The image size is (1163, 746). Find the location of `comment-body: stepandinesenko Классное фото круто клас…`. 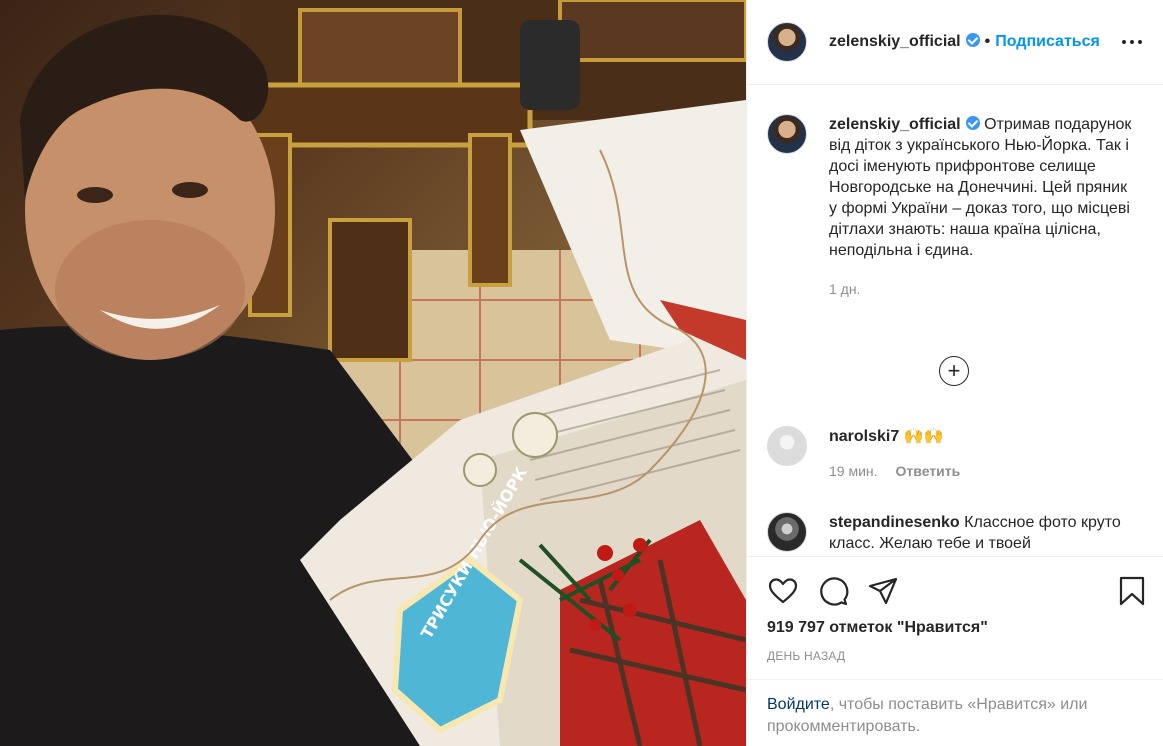

comment-body: stepandinesenko Классное фото круто клас… is located at coordinates (984, 533).